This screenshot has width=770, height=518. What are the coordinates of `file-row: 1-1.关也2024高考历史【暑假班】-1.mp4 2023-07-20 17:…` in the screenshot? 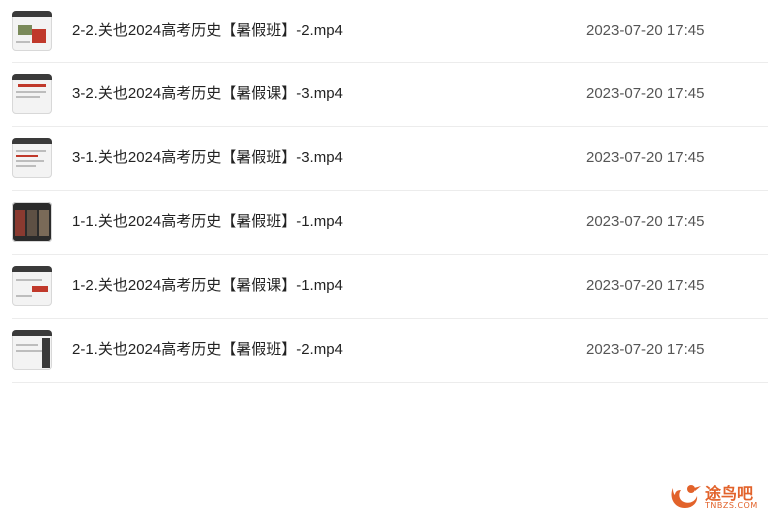 It's located at (390, 223).